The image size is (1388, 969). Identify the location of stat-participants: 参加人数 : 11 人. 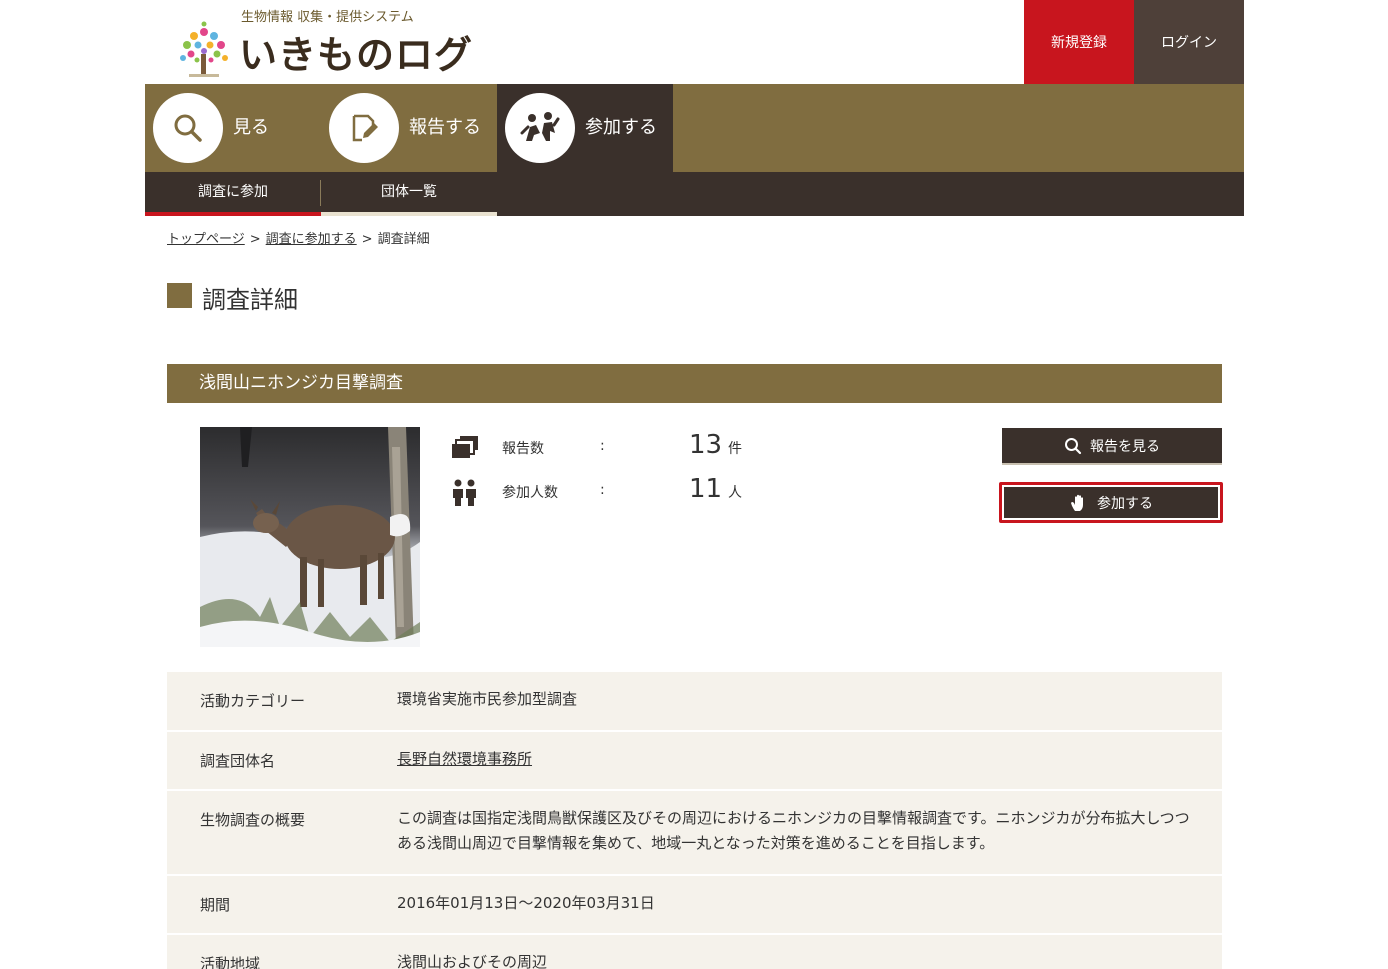
(610, 492).